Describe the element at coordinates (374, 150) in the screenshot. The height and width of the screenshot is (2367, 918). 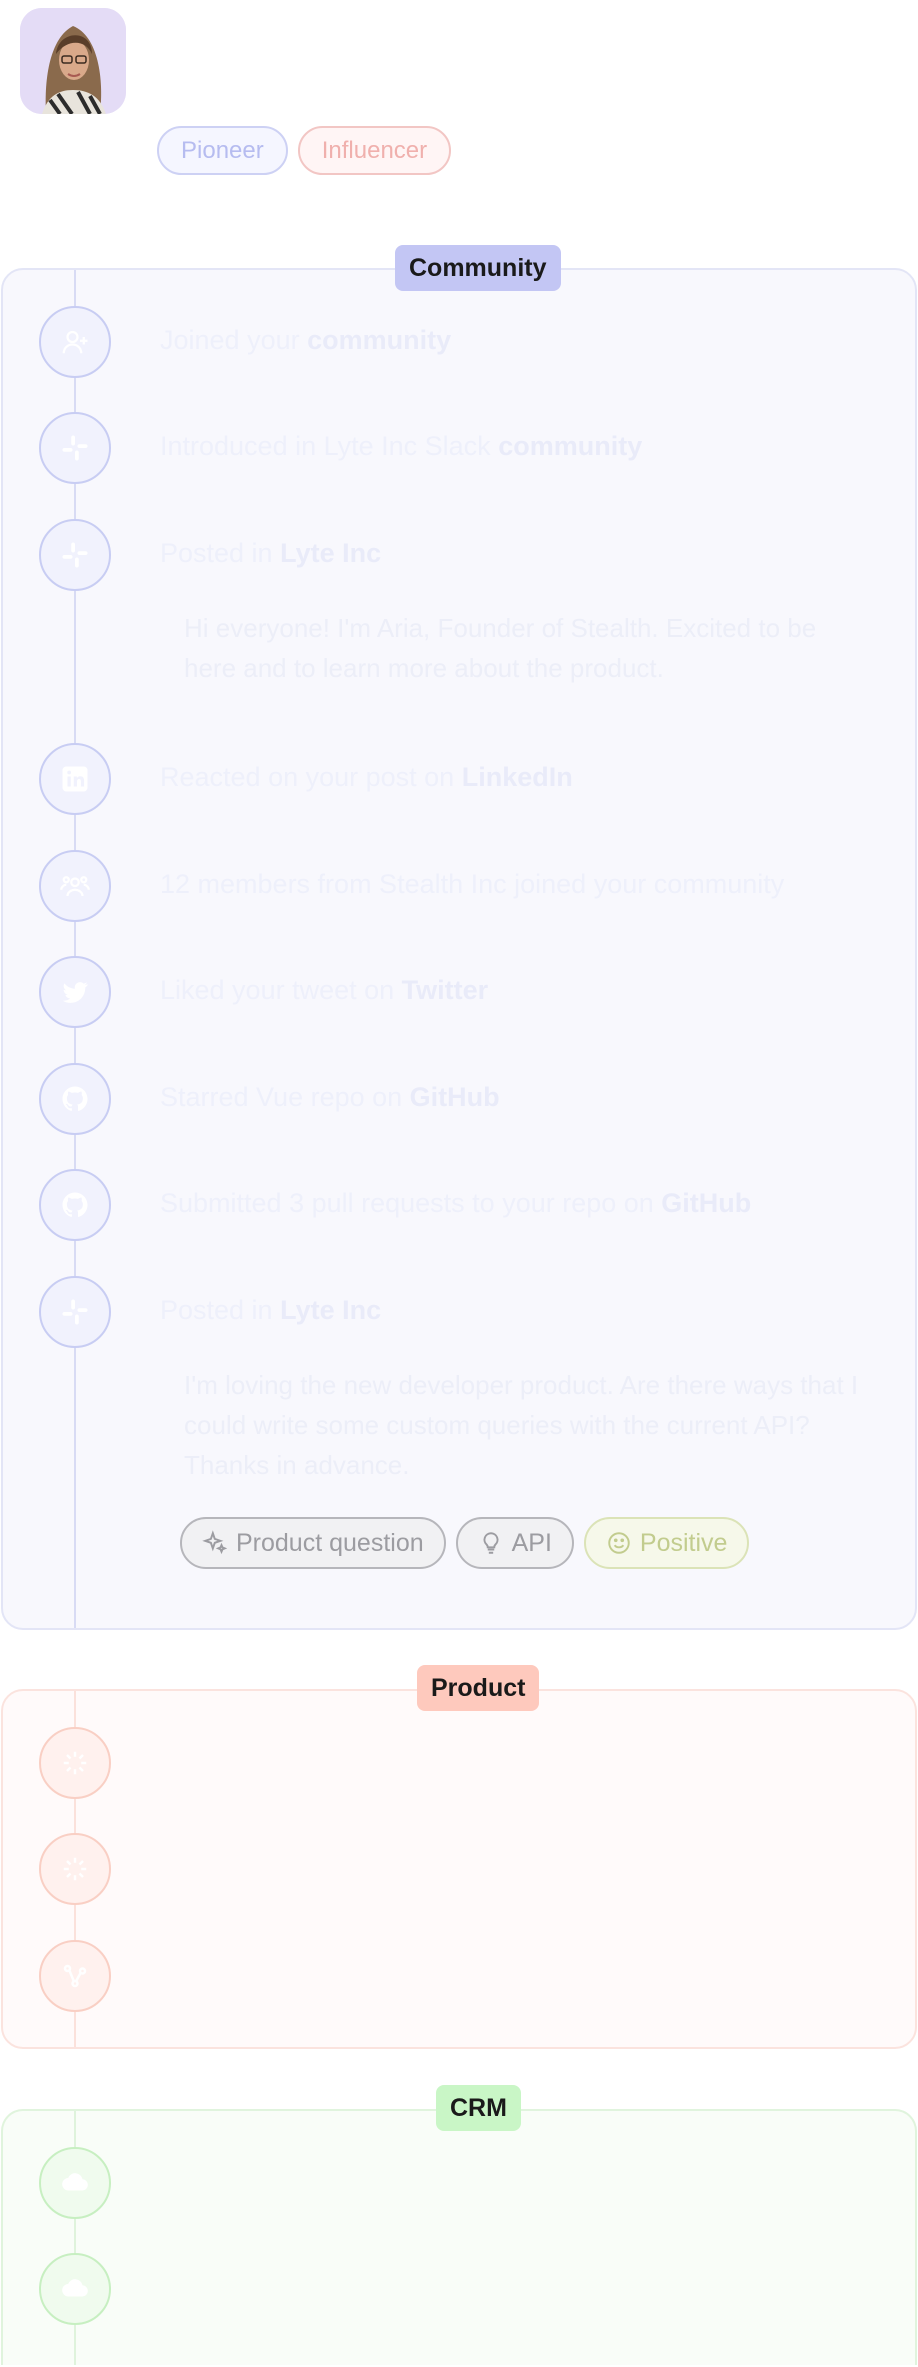
I see `influencer-badge: Influencer` at that location.